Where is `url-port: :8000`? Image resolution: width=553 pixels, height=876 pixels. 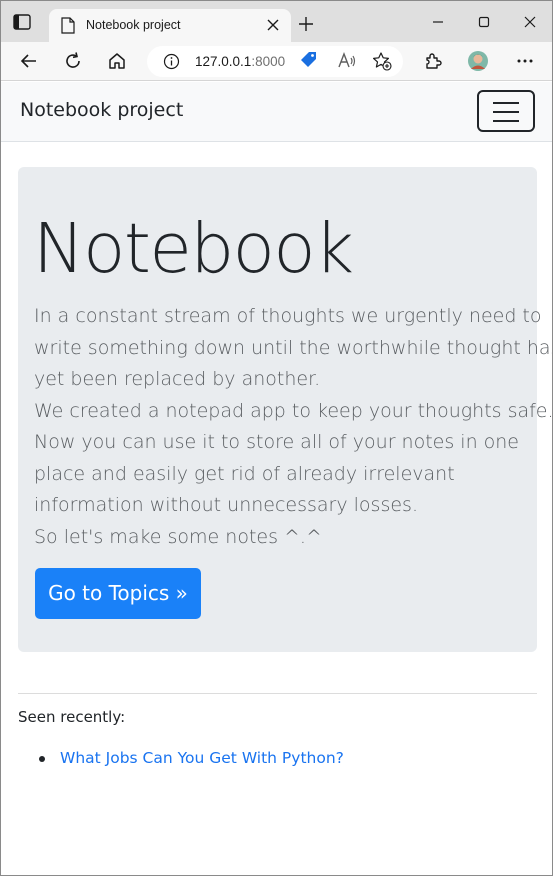 url-port: :8000 is located at coordinates (268, 61).